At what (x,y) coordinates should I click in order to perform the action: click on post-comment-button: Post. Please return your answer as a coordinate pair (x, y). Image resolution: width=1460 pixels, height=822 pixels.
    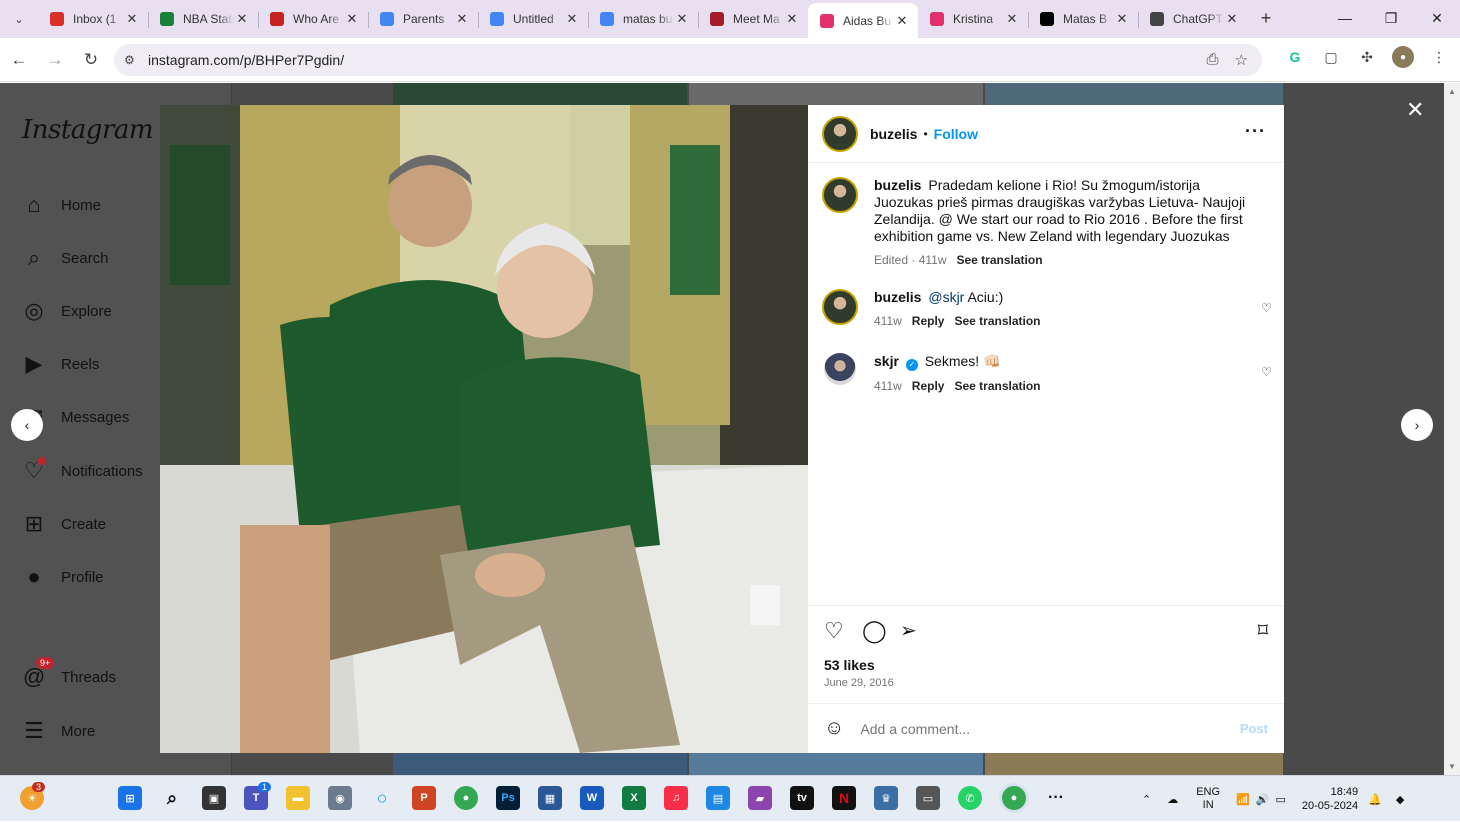
    Looking at the image, I should click on (1254, 728).